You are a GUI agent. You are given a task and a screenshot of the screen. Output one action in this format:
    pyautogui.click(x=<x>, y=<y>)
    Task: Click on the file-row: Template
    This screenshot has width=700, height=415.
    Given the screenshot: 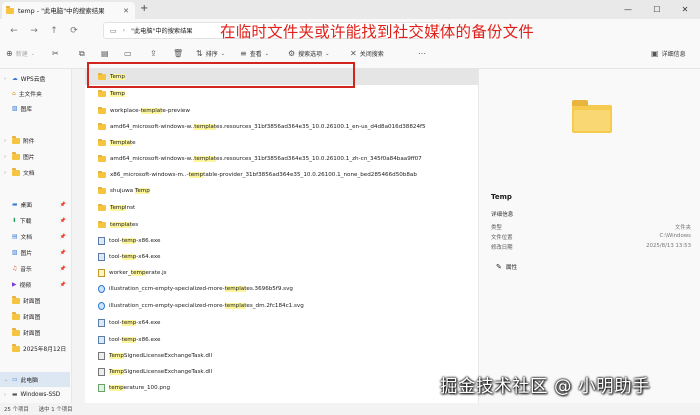 What is the action you would take?
    pyautogui.click(x=281, y=143)
    